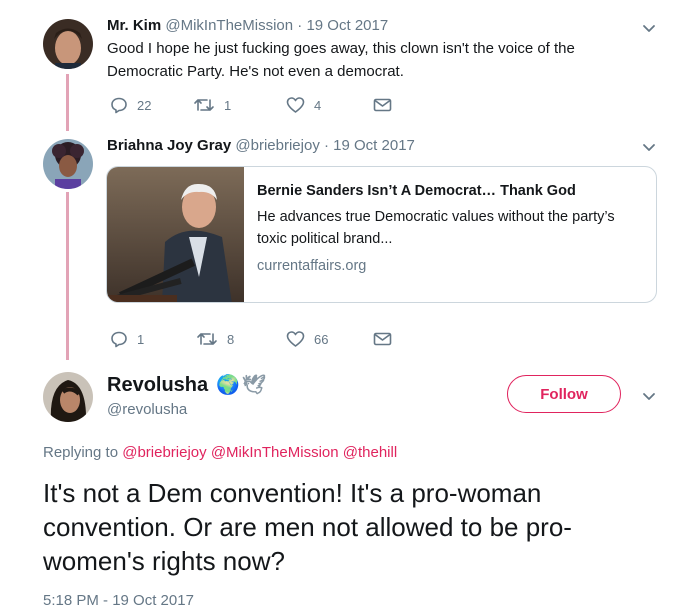 The width and height of the screenshot is (700, 615). I want to click on retweet-count: 1, so click(228, 105).